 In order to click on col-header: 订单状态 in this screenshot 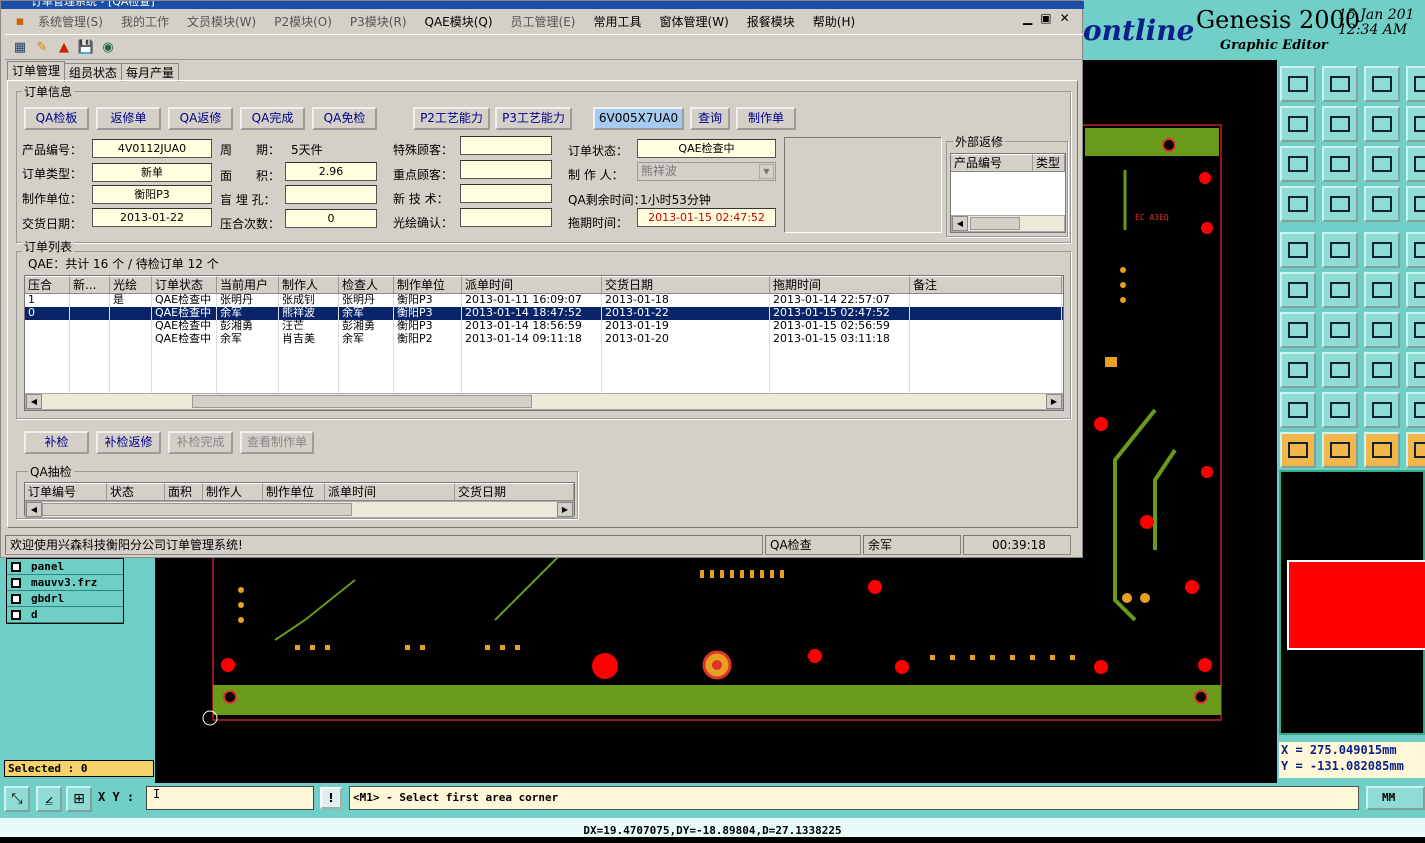, I will do `click(184, 284)`.